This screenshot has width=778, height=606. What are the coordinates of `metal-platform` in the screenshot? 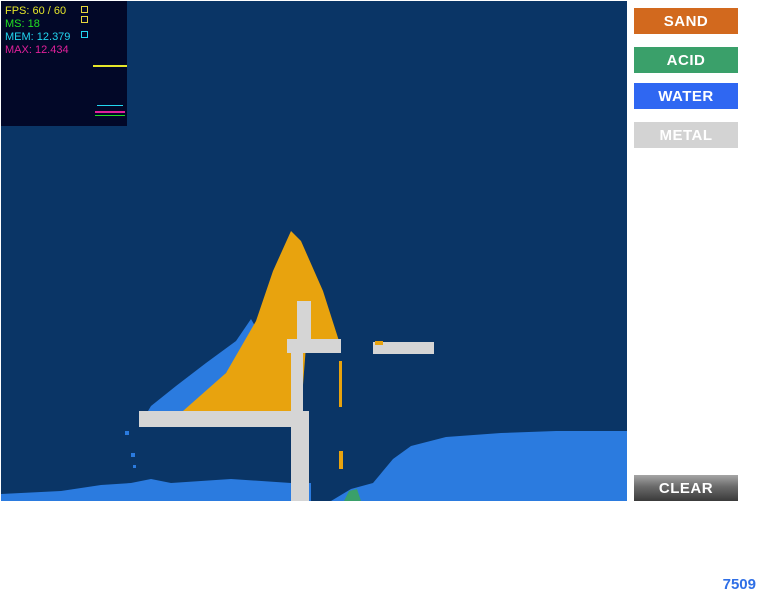 It's located at (221, 419).